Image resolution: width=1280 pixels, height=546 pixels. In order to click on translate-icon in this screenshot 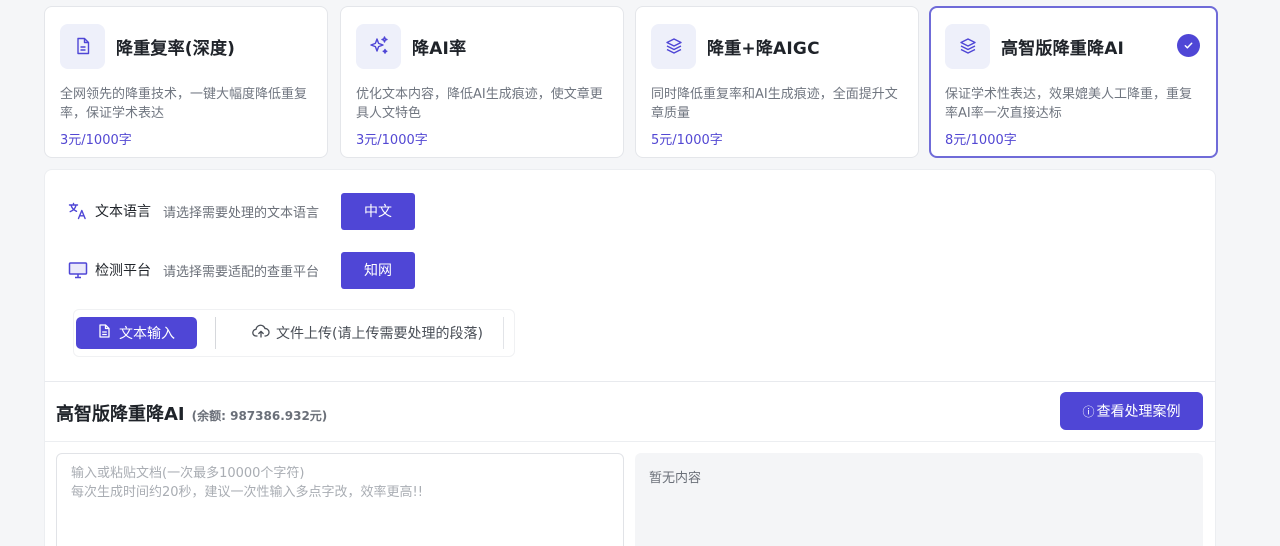, I will do `click(78, 211)`.